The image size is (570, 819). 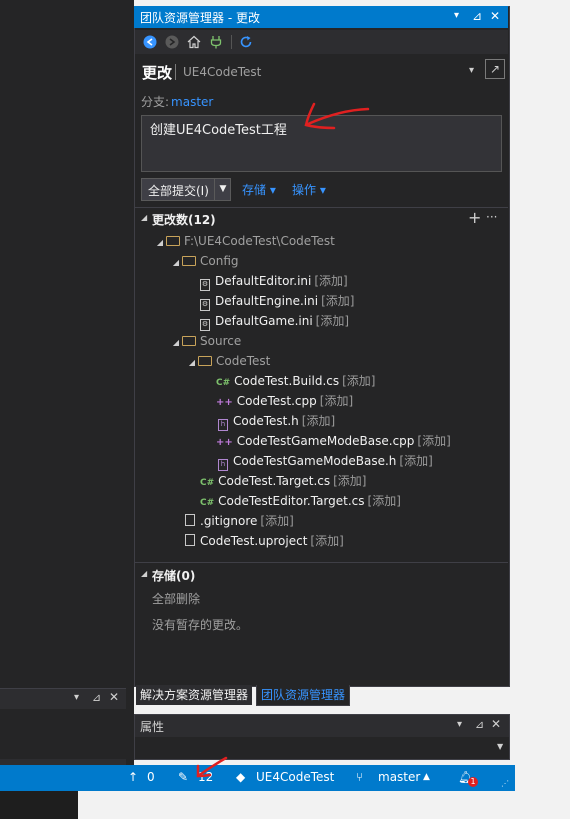 What do you see at coordinates (189, 261) in the screenshot?
I see `folder-icon` at bounding box center [189, 261].